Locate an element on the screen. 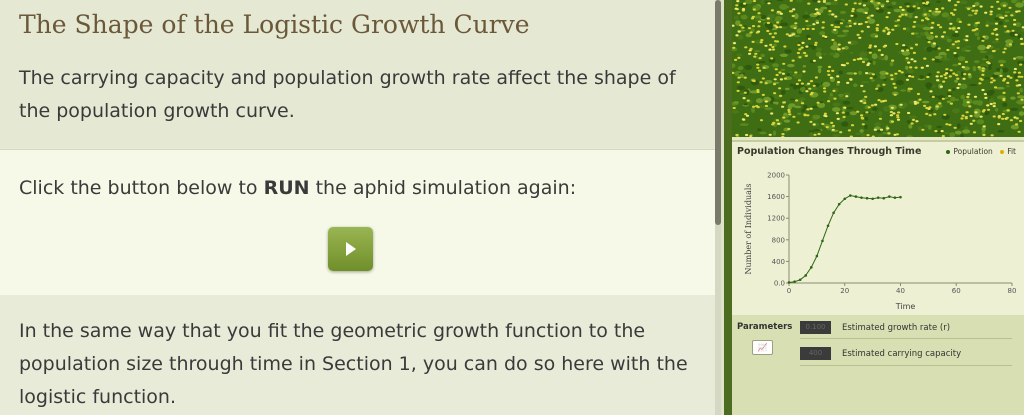 The image size is (1024, 415). chart-icon: 📈 is located at coordinates (762, 347).